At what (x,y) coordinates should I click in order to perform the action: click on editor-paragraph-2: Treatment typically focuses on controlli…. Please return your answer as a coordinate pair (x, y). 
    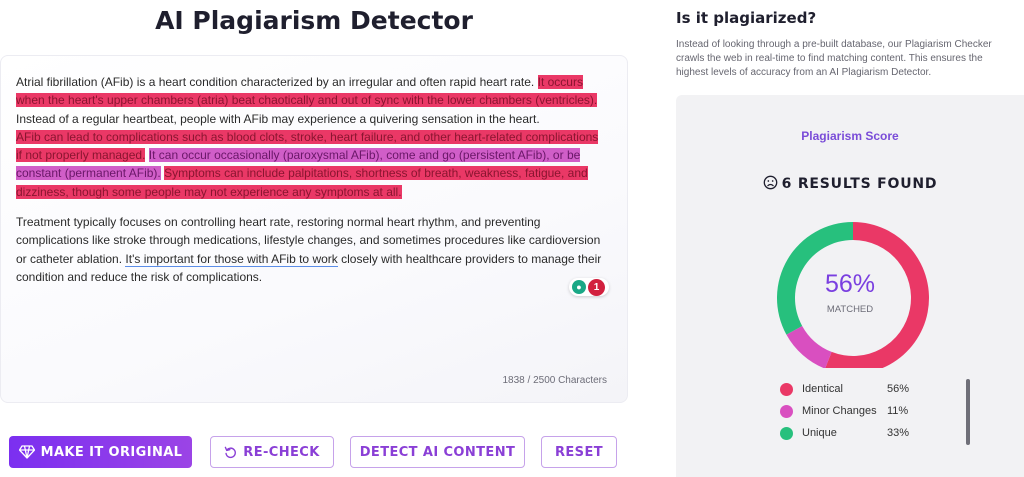
    Looking at the image, I should click on (311, 249).